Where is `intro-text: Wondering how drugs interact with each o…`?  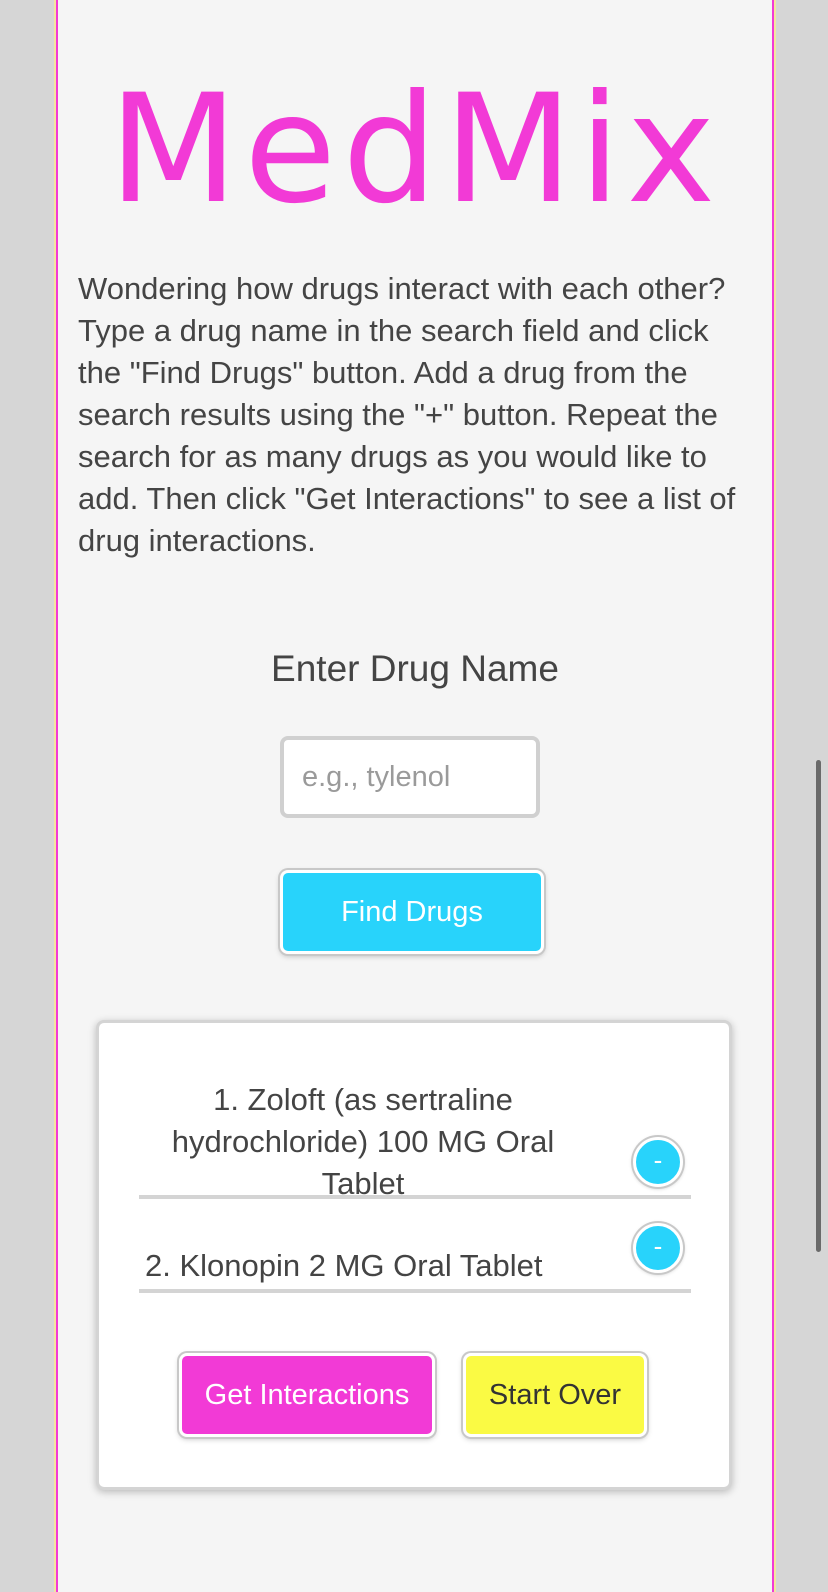 intro-text: Wondering how drugs interact with each o… is located at coordinates (407, 414).